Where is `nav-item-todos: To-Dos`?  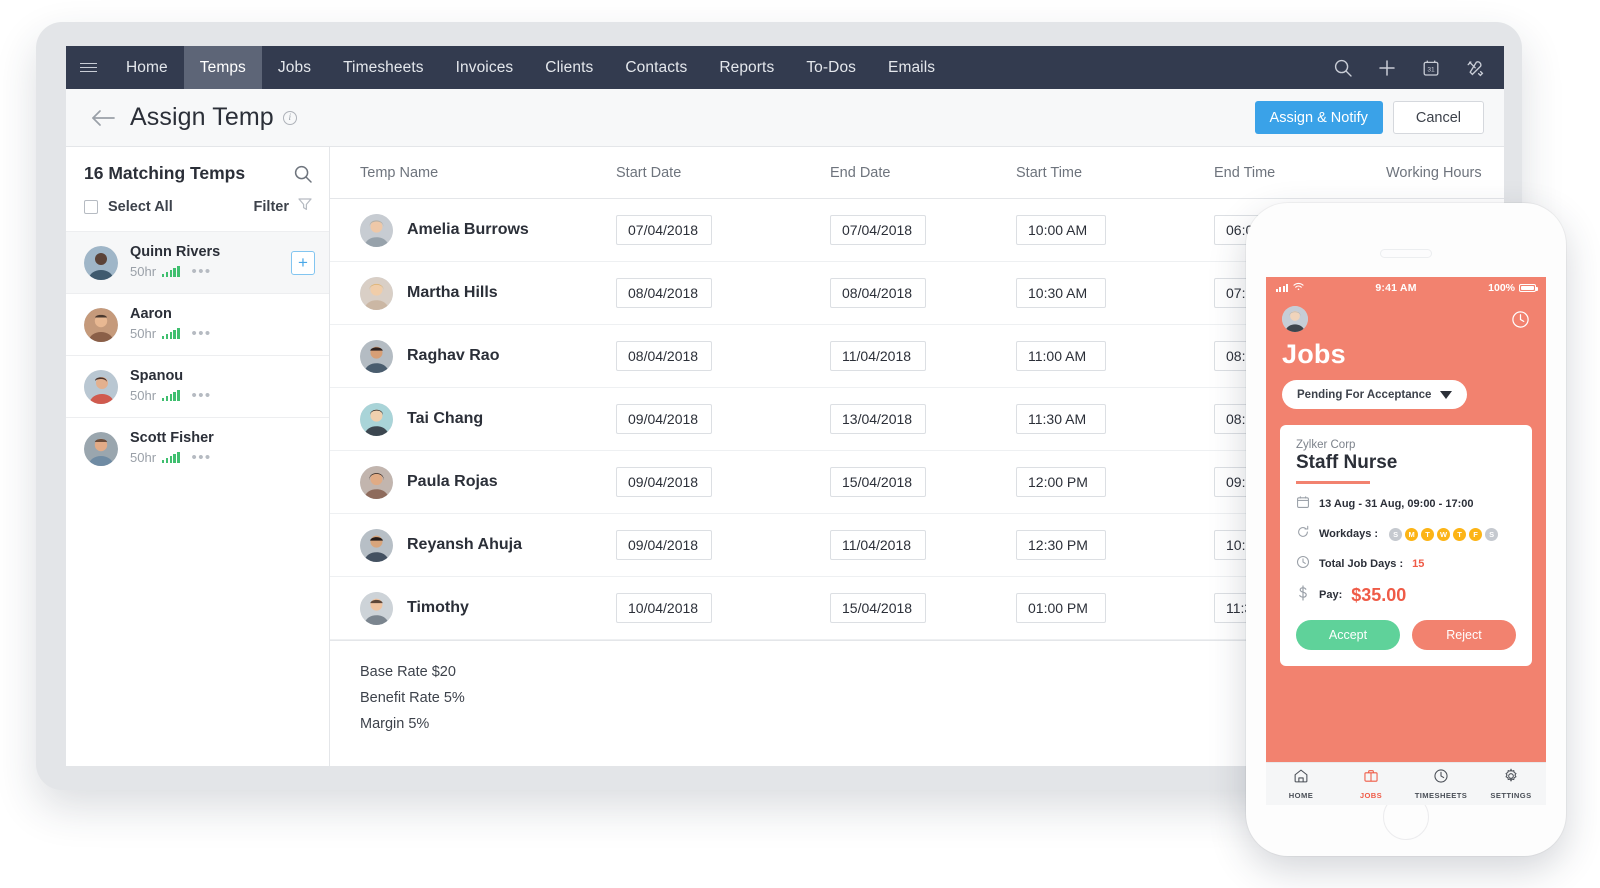 nav-item-todos: To-Dos is located at coordinates (831, 67).